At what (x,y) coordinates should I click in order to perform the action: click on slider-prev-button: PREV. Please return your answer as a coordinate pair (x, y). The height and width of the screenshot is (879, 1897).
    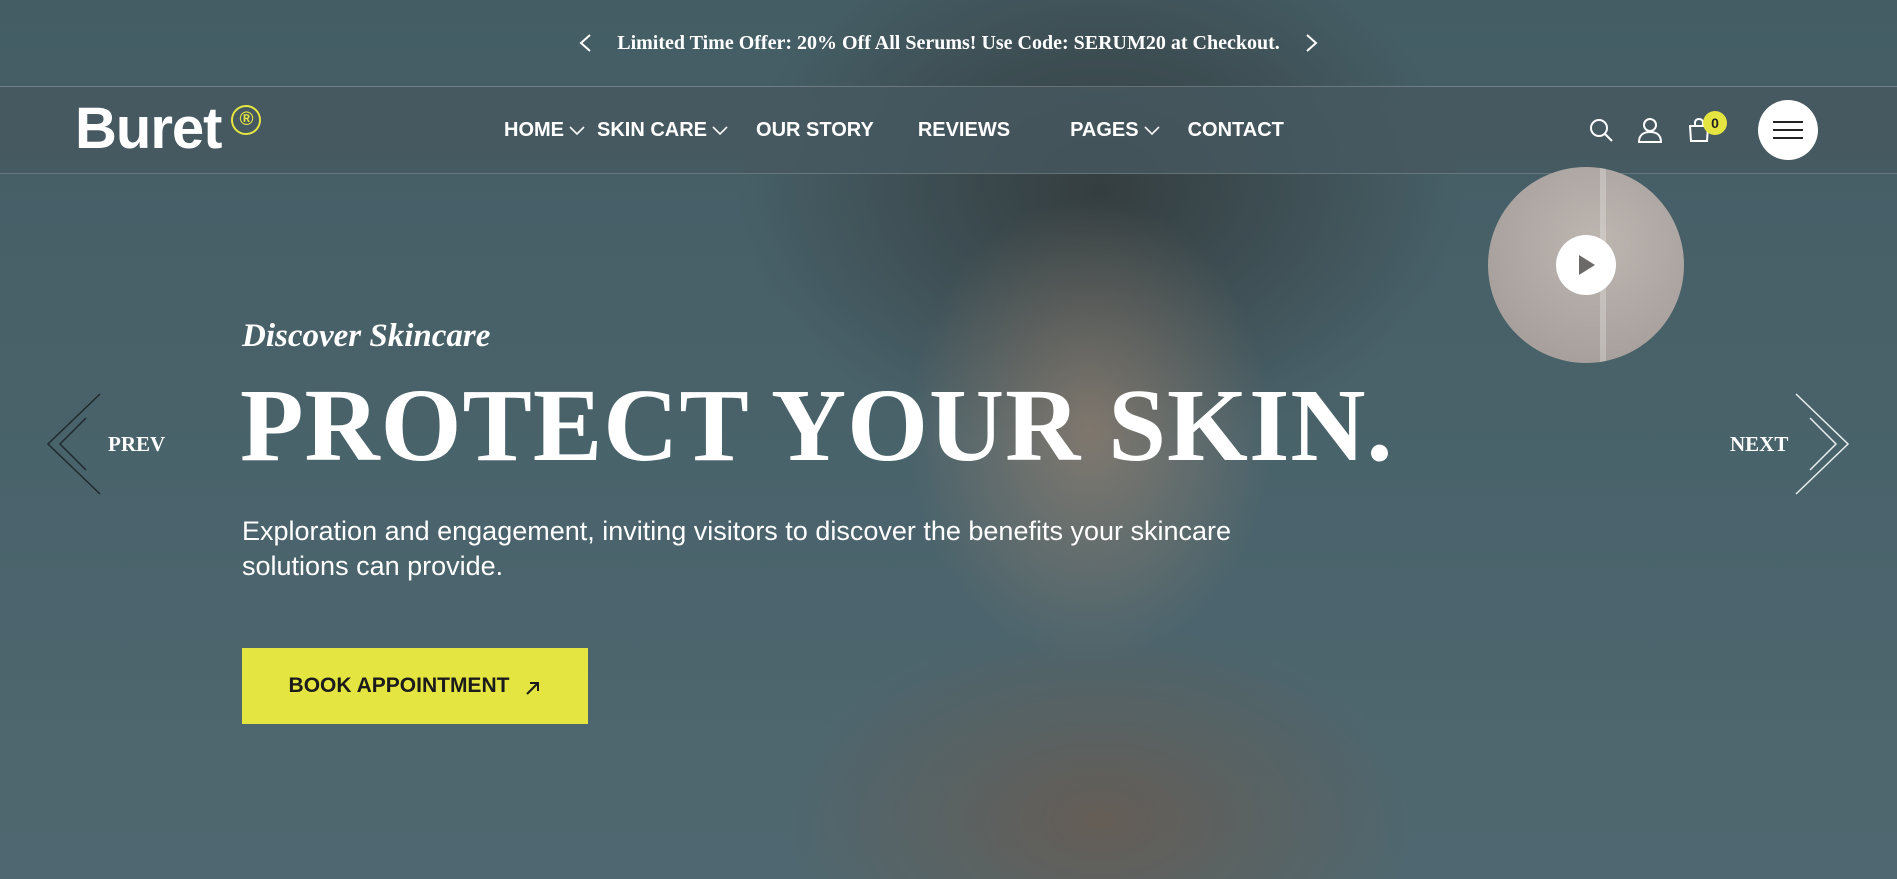
    Looking at the image, I should click on (105, 444).